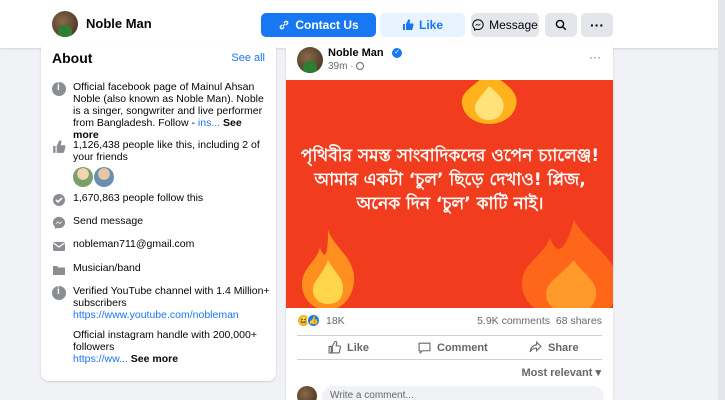 The height and width of the screenshot is (400, 725). I want to click on link-icon, so click(284, 25).